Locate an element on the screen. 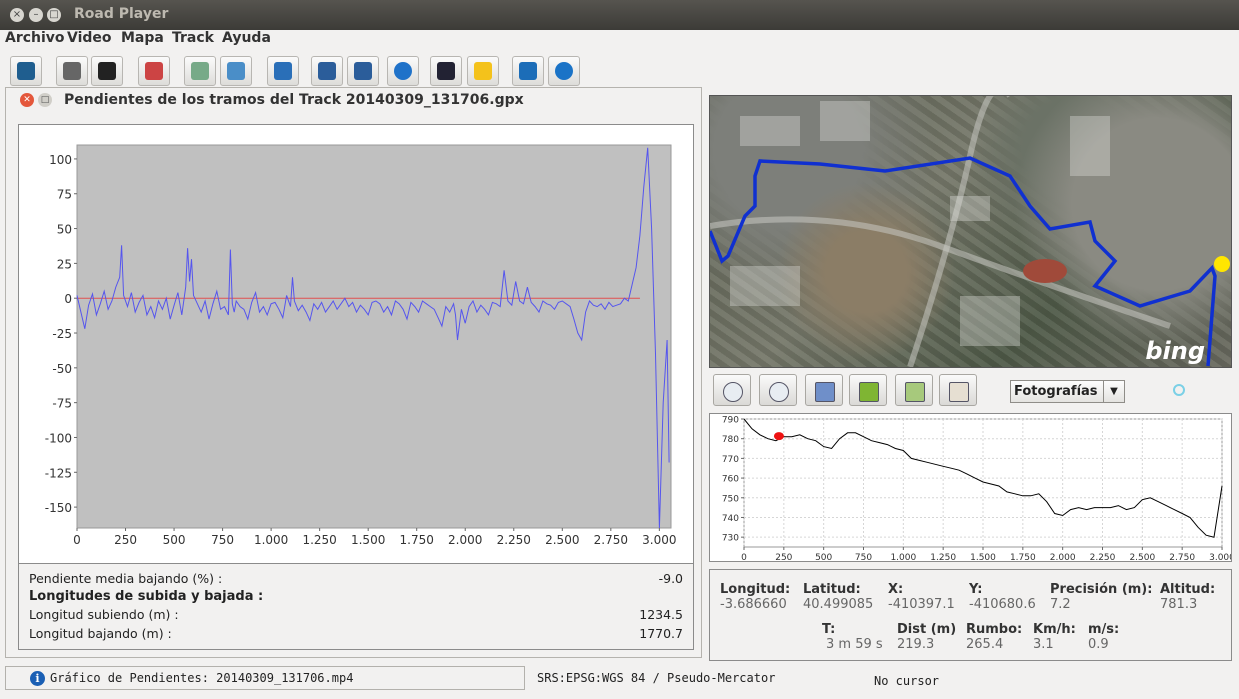 This screenshot has height=699, width=1239. pan-button is located at coordinates (824, 390).